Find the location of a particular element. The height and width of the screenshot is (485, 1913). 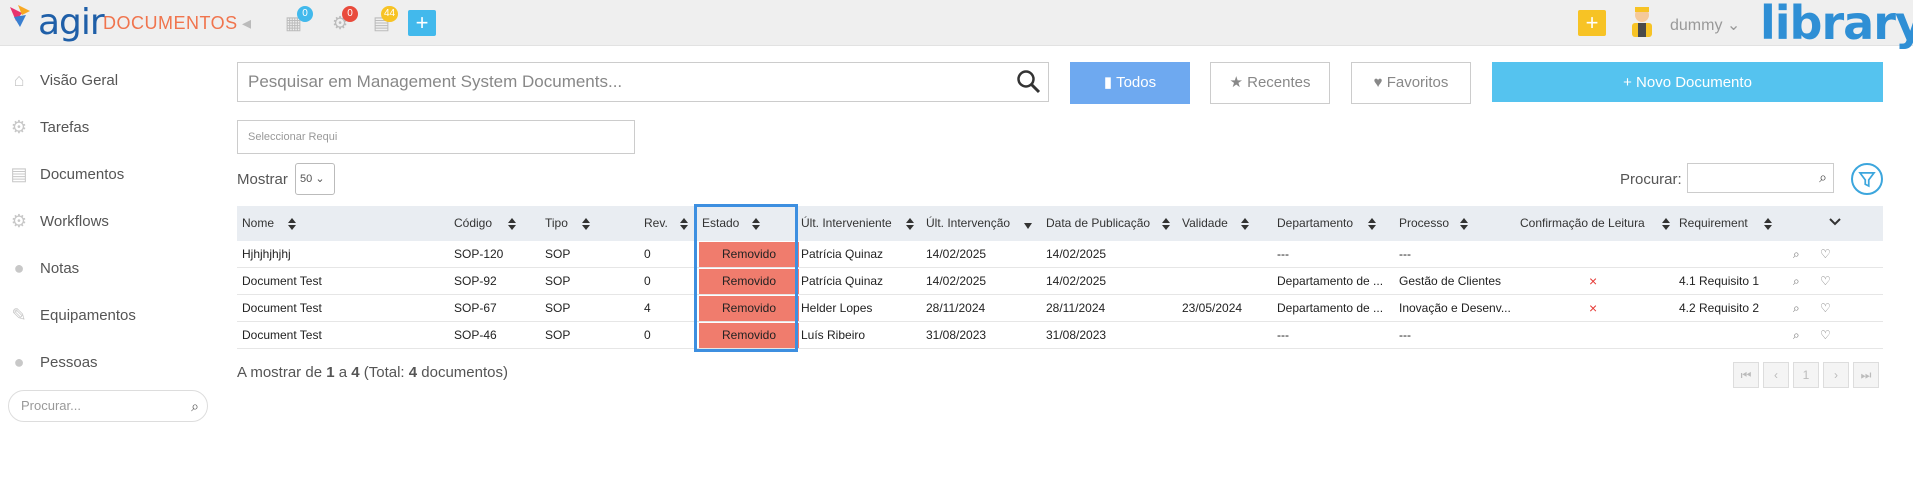

col-last-date: Últ. Intervenção is located at coordinates (968, 223).